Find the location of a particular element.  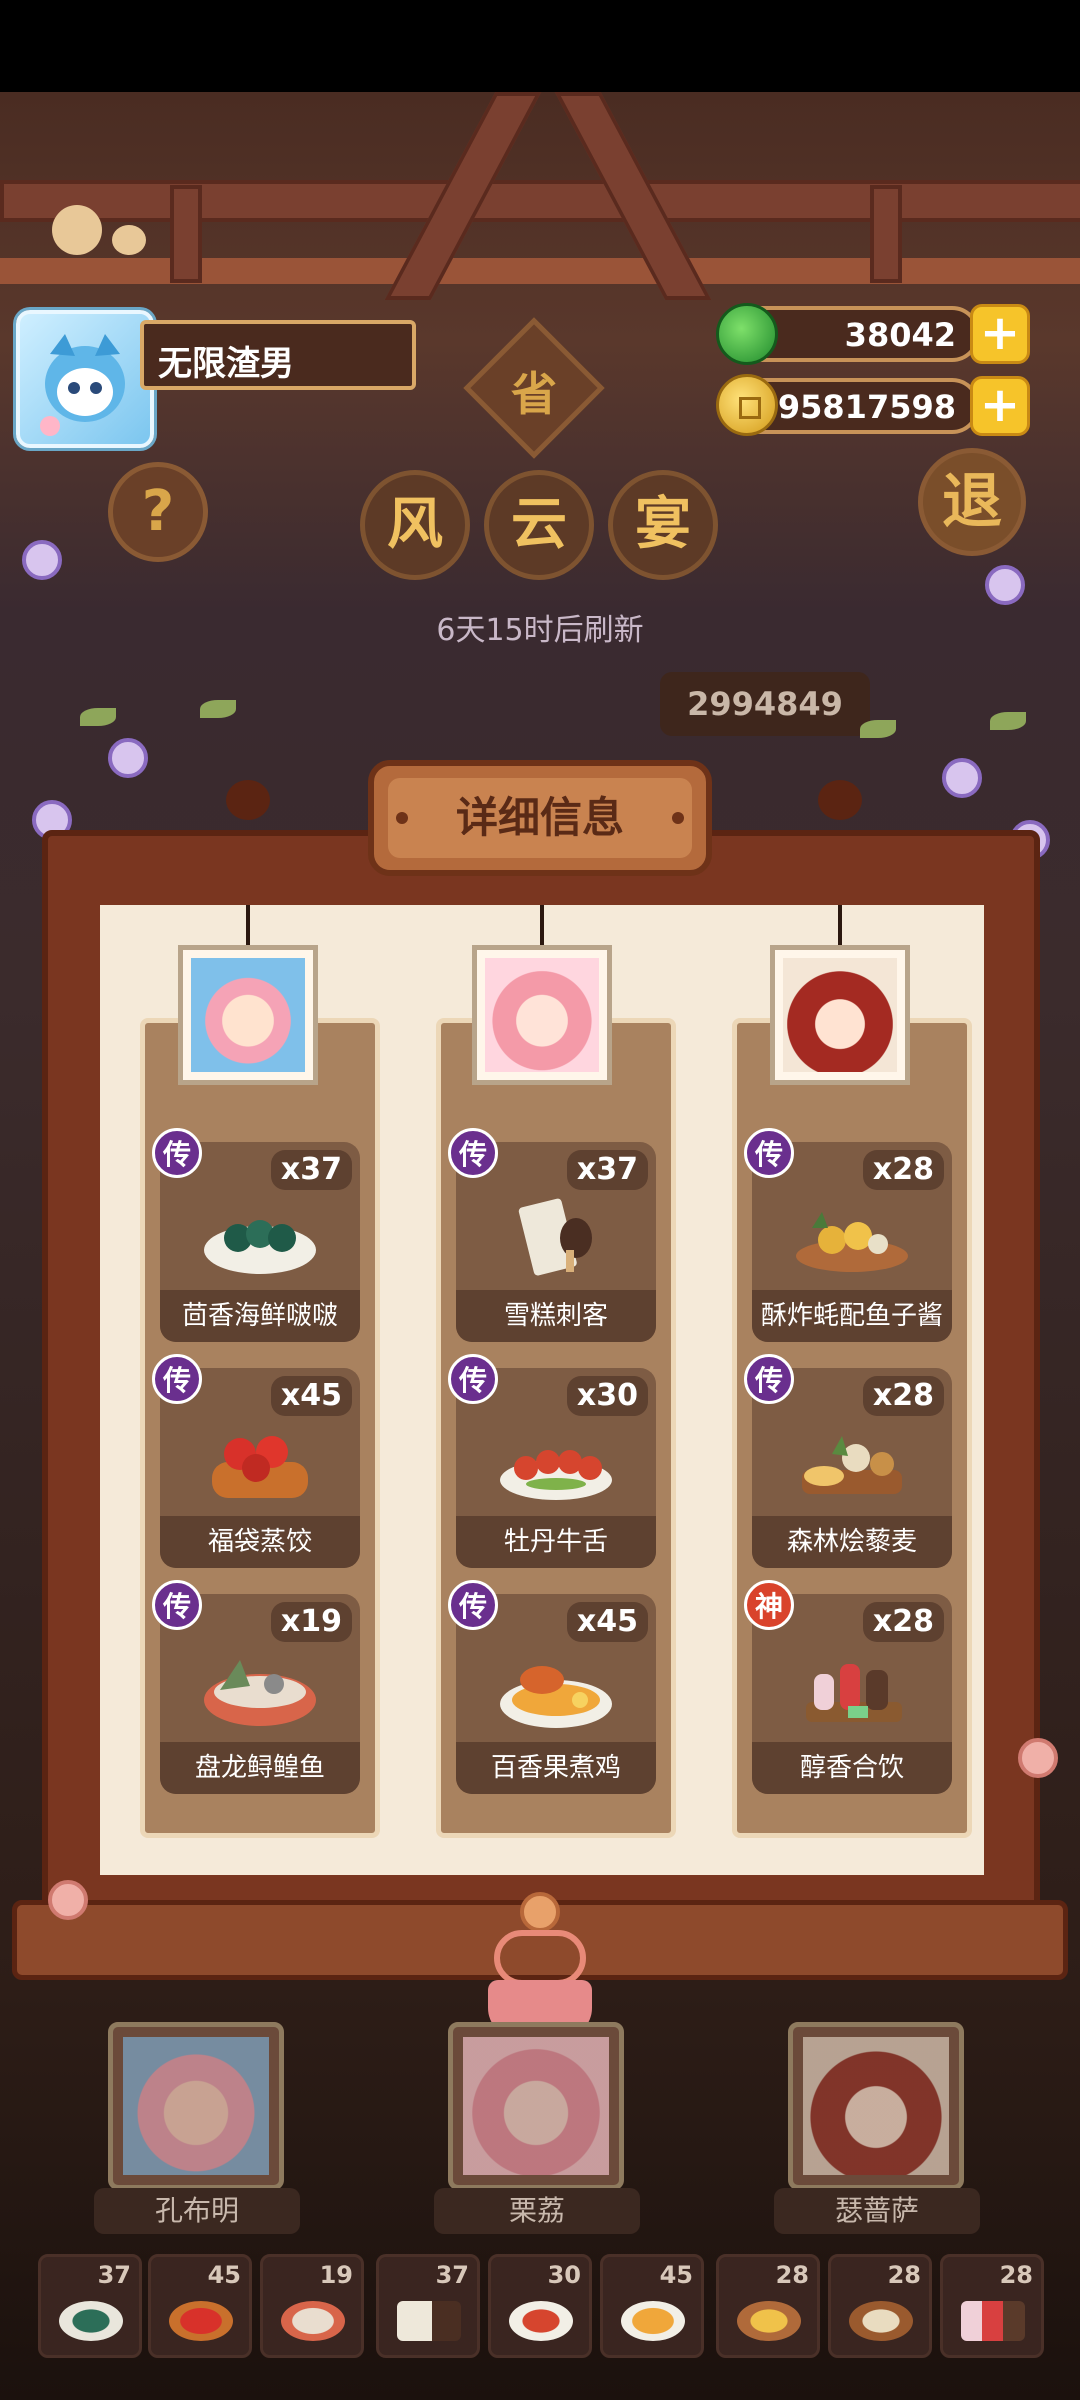

roof-beam is located at coordinates (540, 201).